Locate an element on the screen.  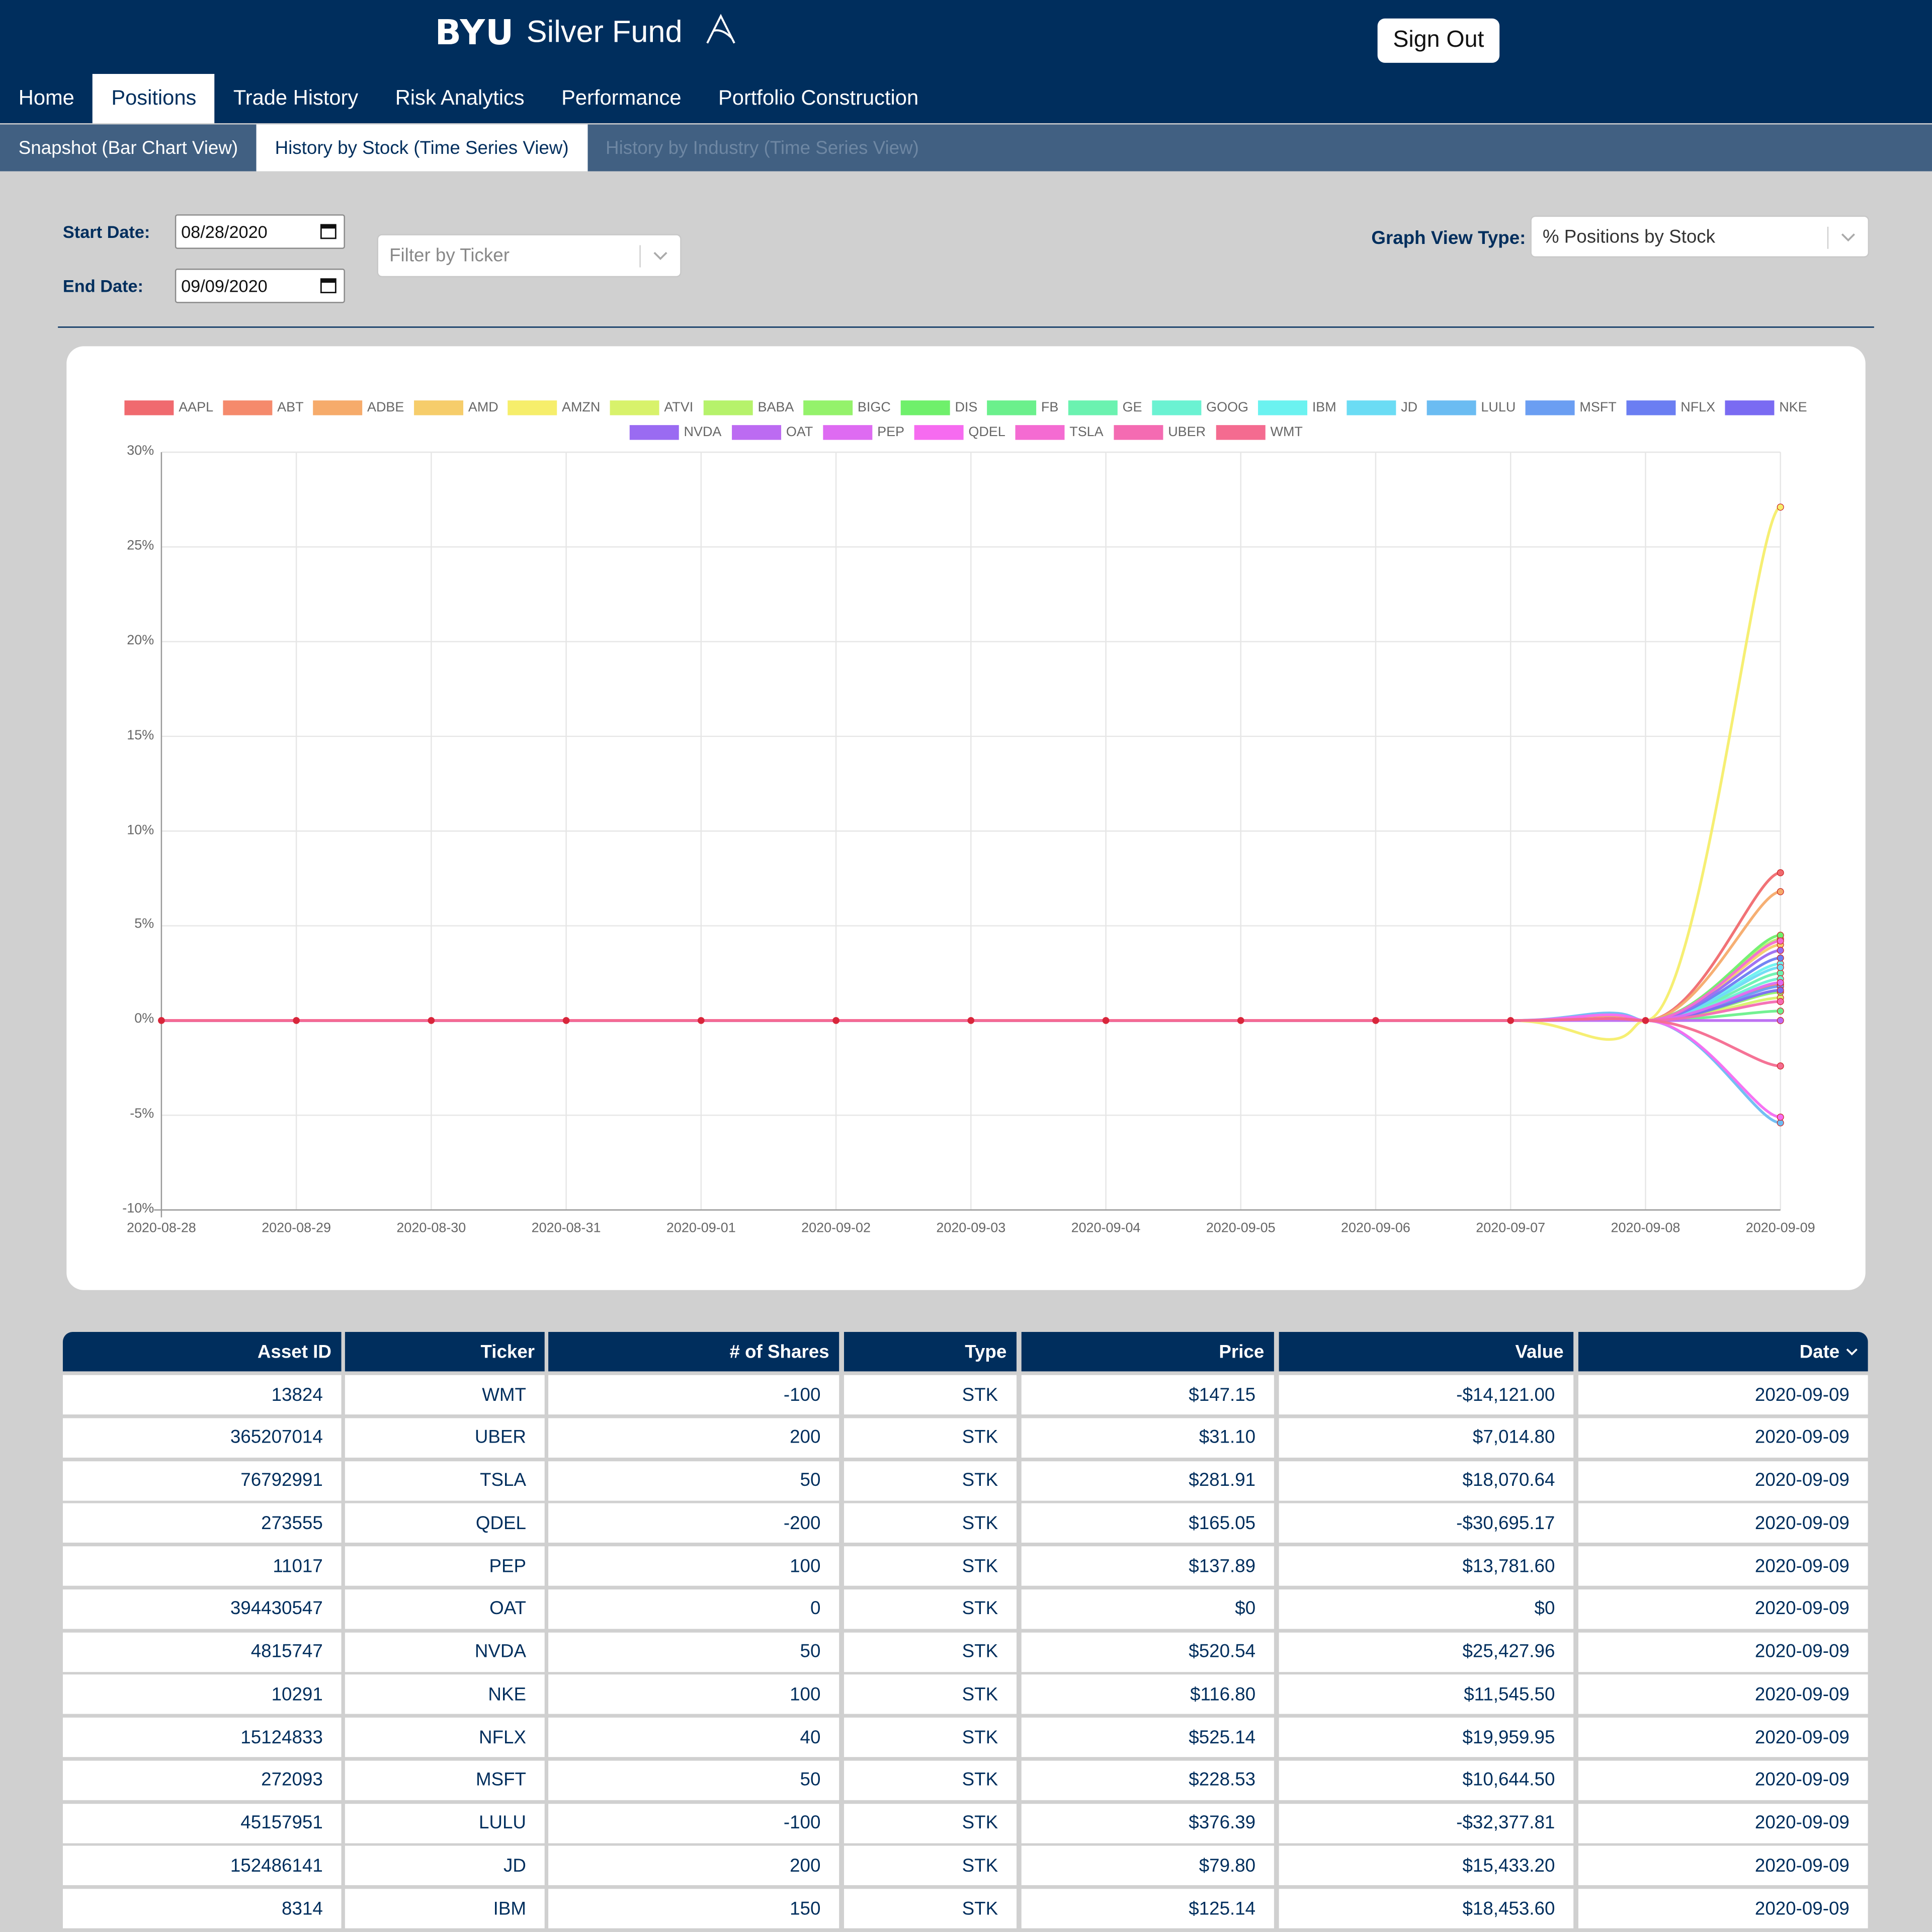
column-header-date: Date is located at coordinates (1723, 1352).